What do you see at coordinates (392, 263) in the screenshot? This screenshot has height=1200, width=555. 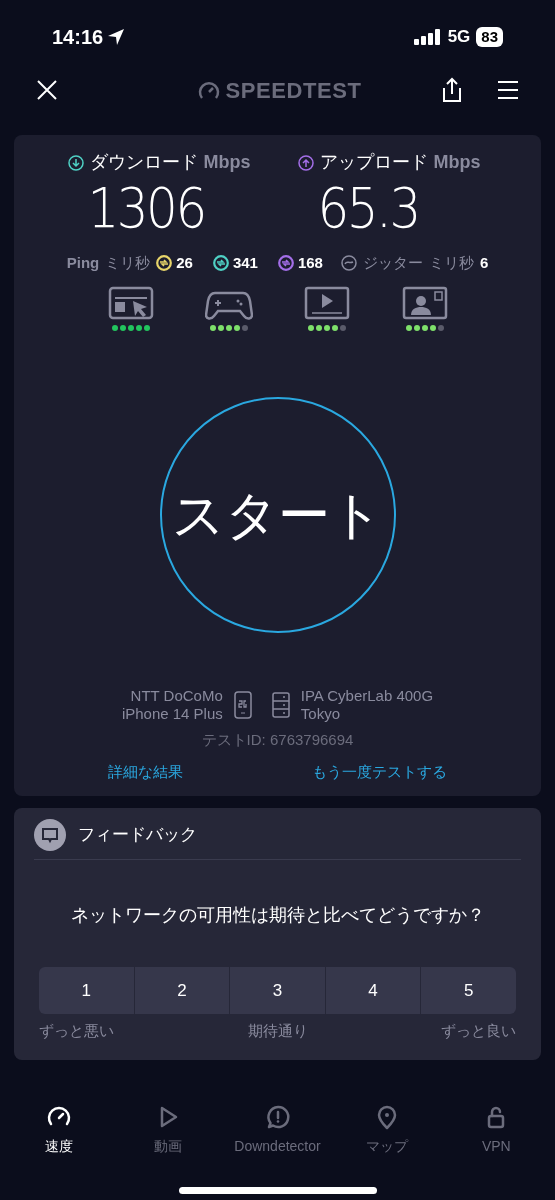 I see `jitter-label: ジッター` at bounding box center [392, 263].